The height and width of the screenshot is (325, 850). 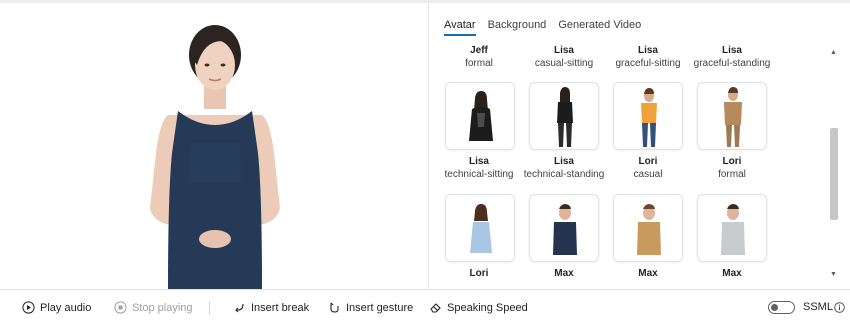 I want to click on avatar-item: Lisa technical-sitting, so click(x=479, y=168).